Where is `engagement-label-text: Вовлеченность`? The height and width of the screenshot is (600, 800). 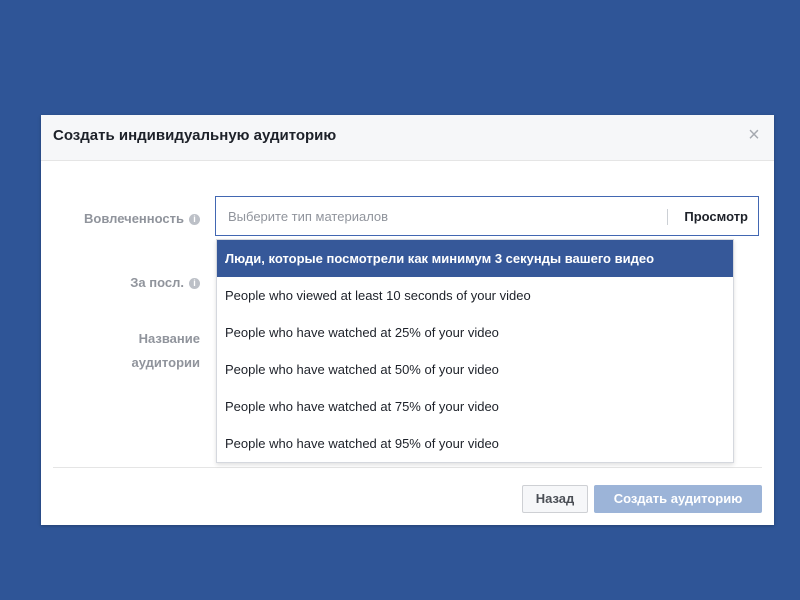 engagement-label-text: Вовлеченность is located at coordinates (134, 218).